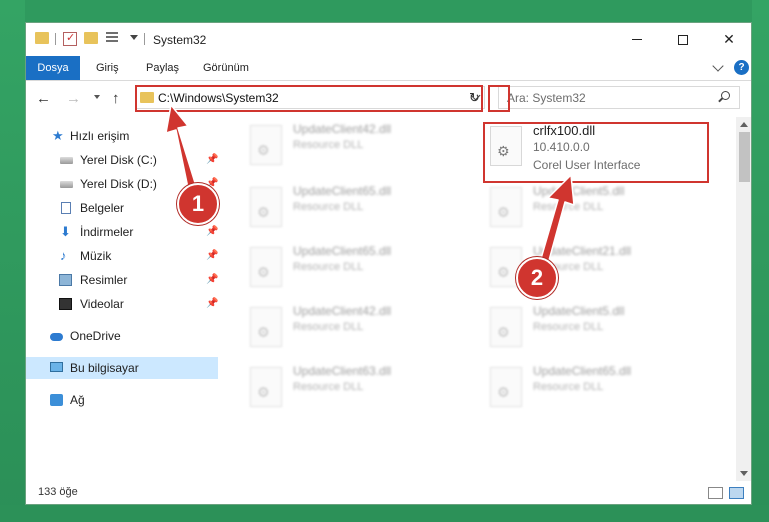  I want to click on recent-locations-icon, so click(97, 97).